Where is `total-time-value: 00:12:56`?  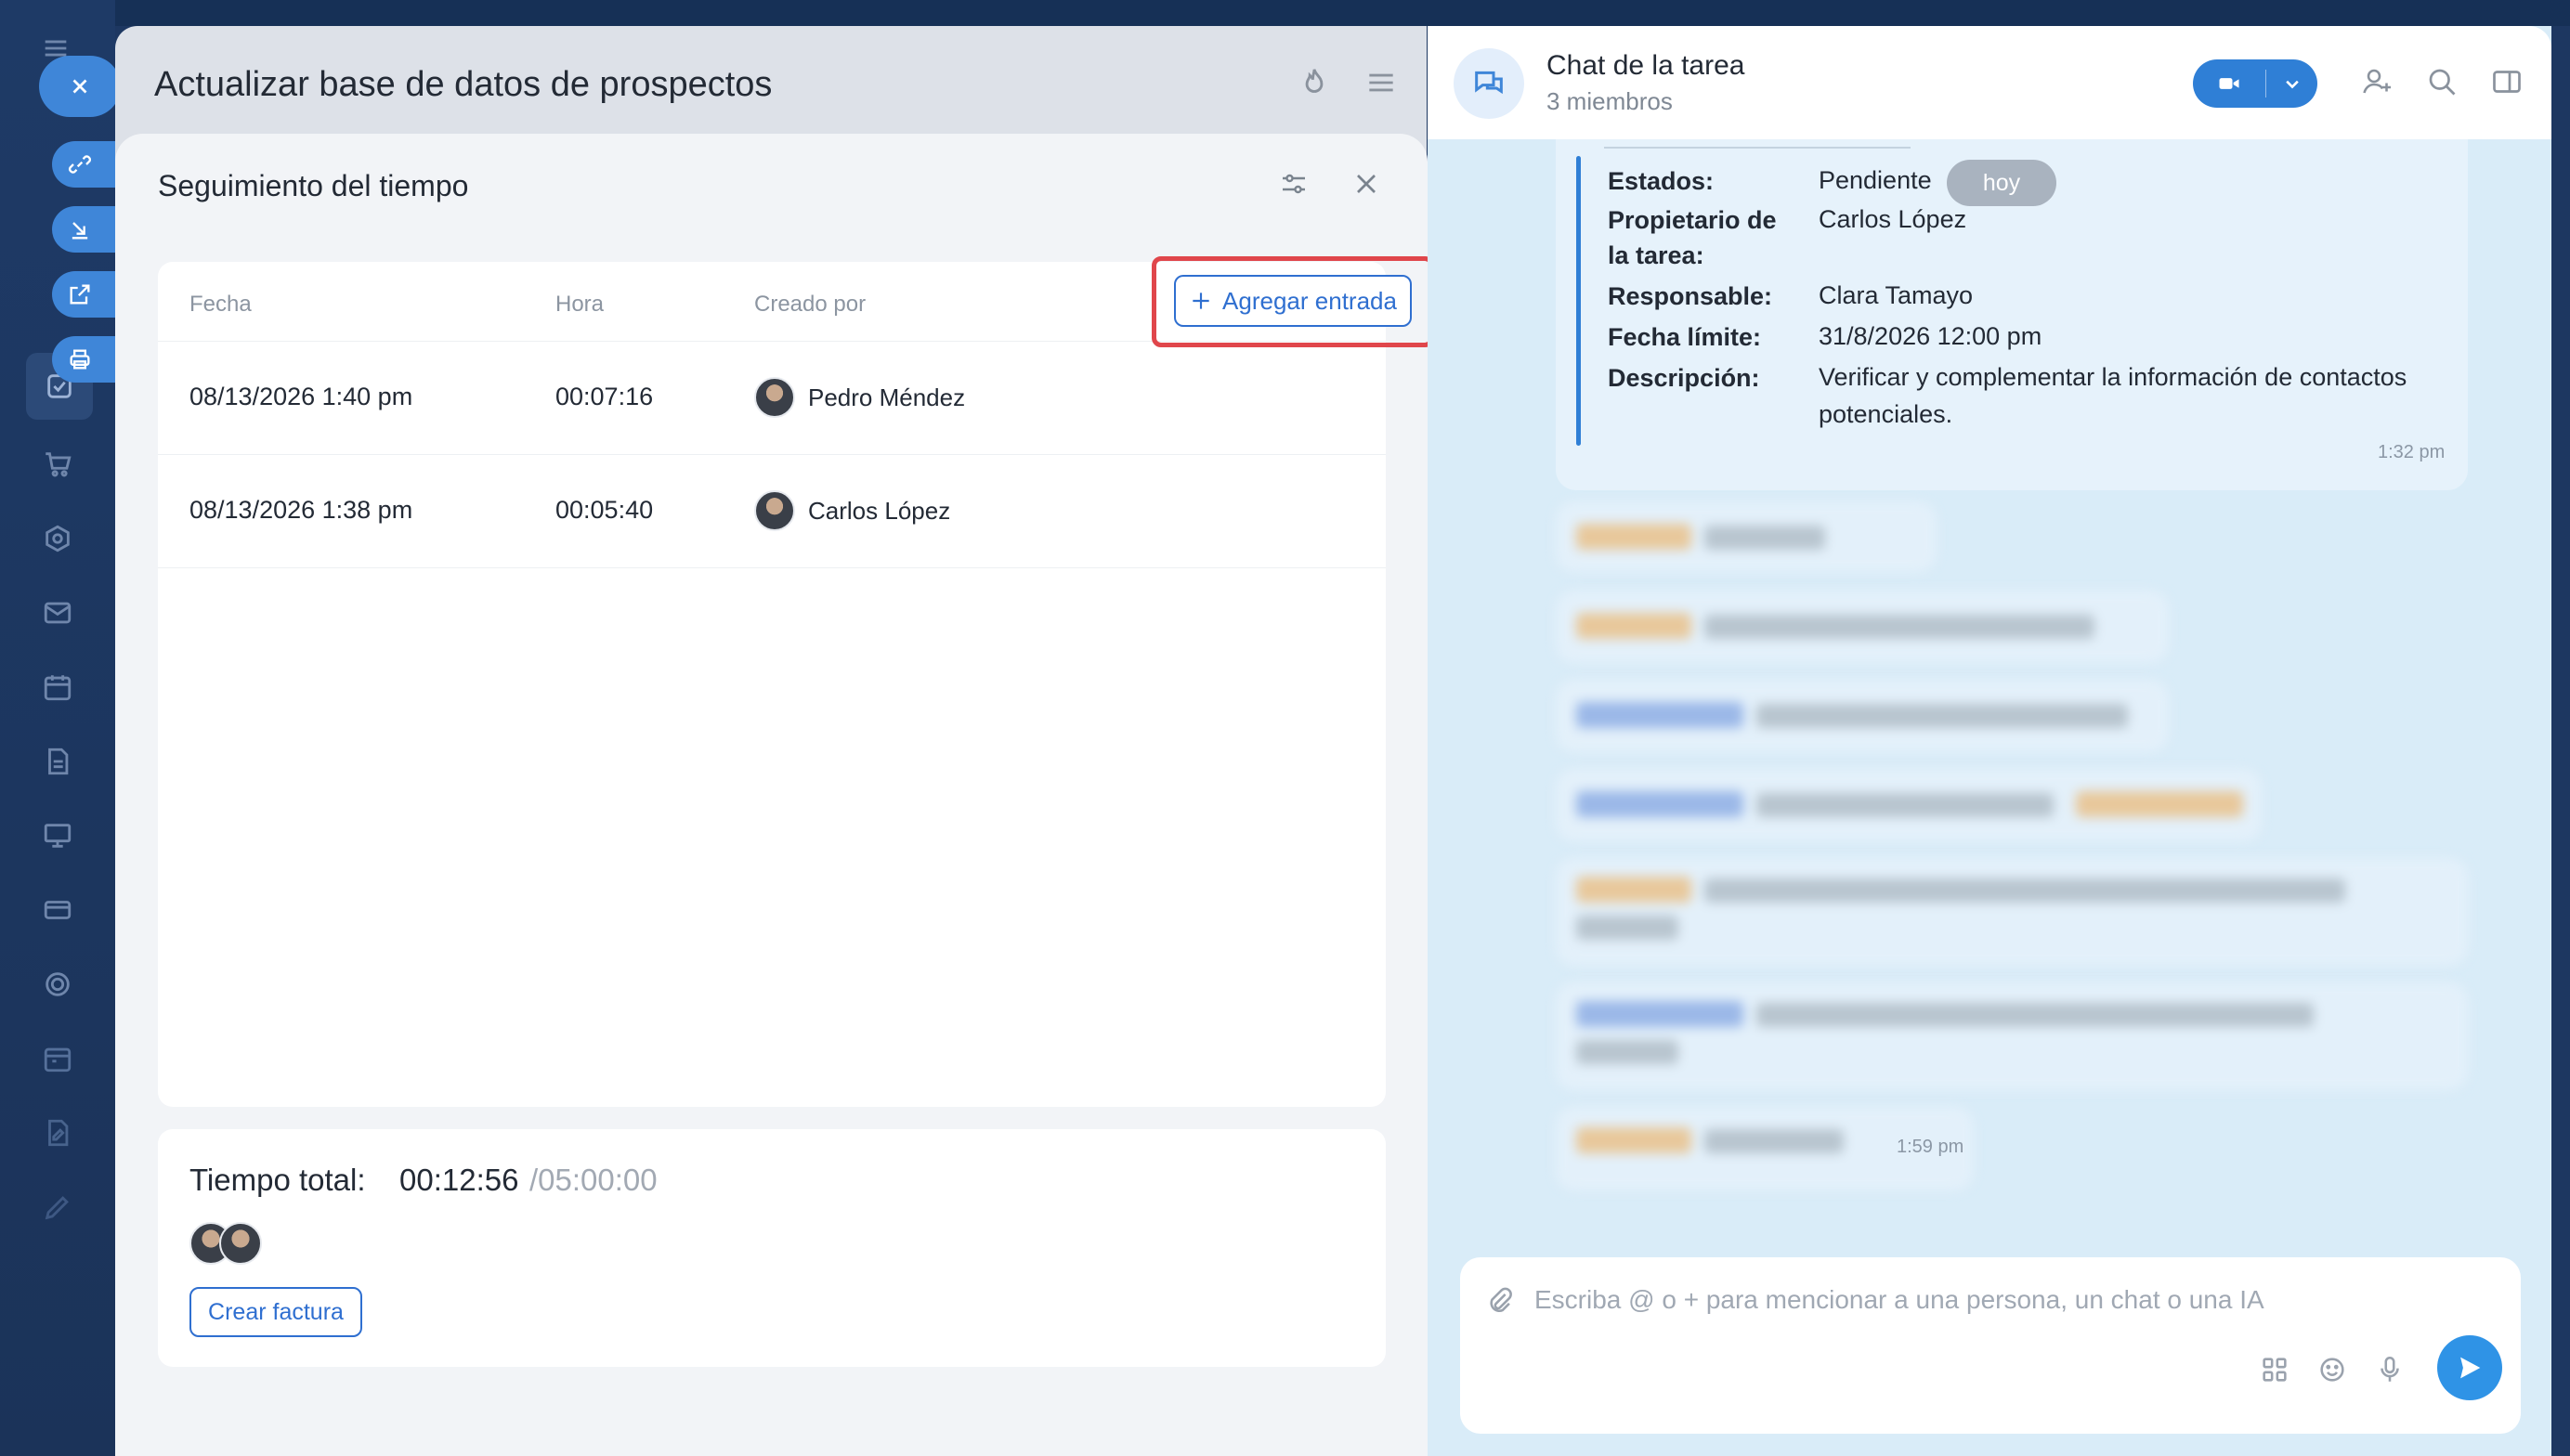 total-time-value: 00:12:56 is located at coordinates (459, 1180).